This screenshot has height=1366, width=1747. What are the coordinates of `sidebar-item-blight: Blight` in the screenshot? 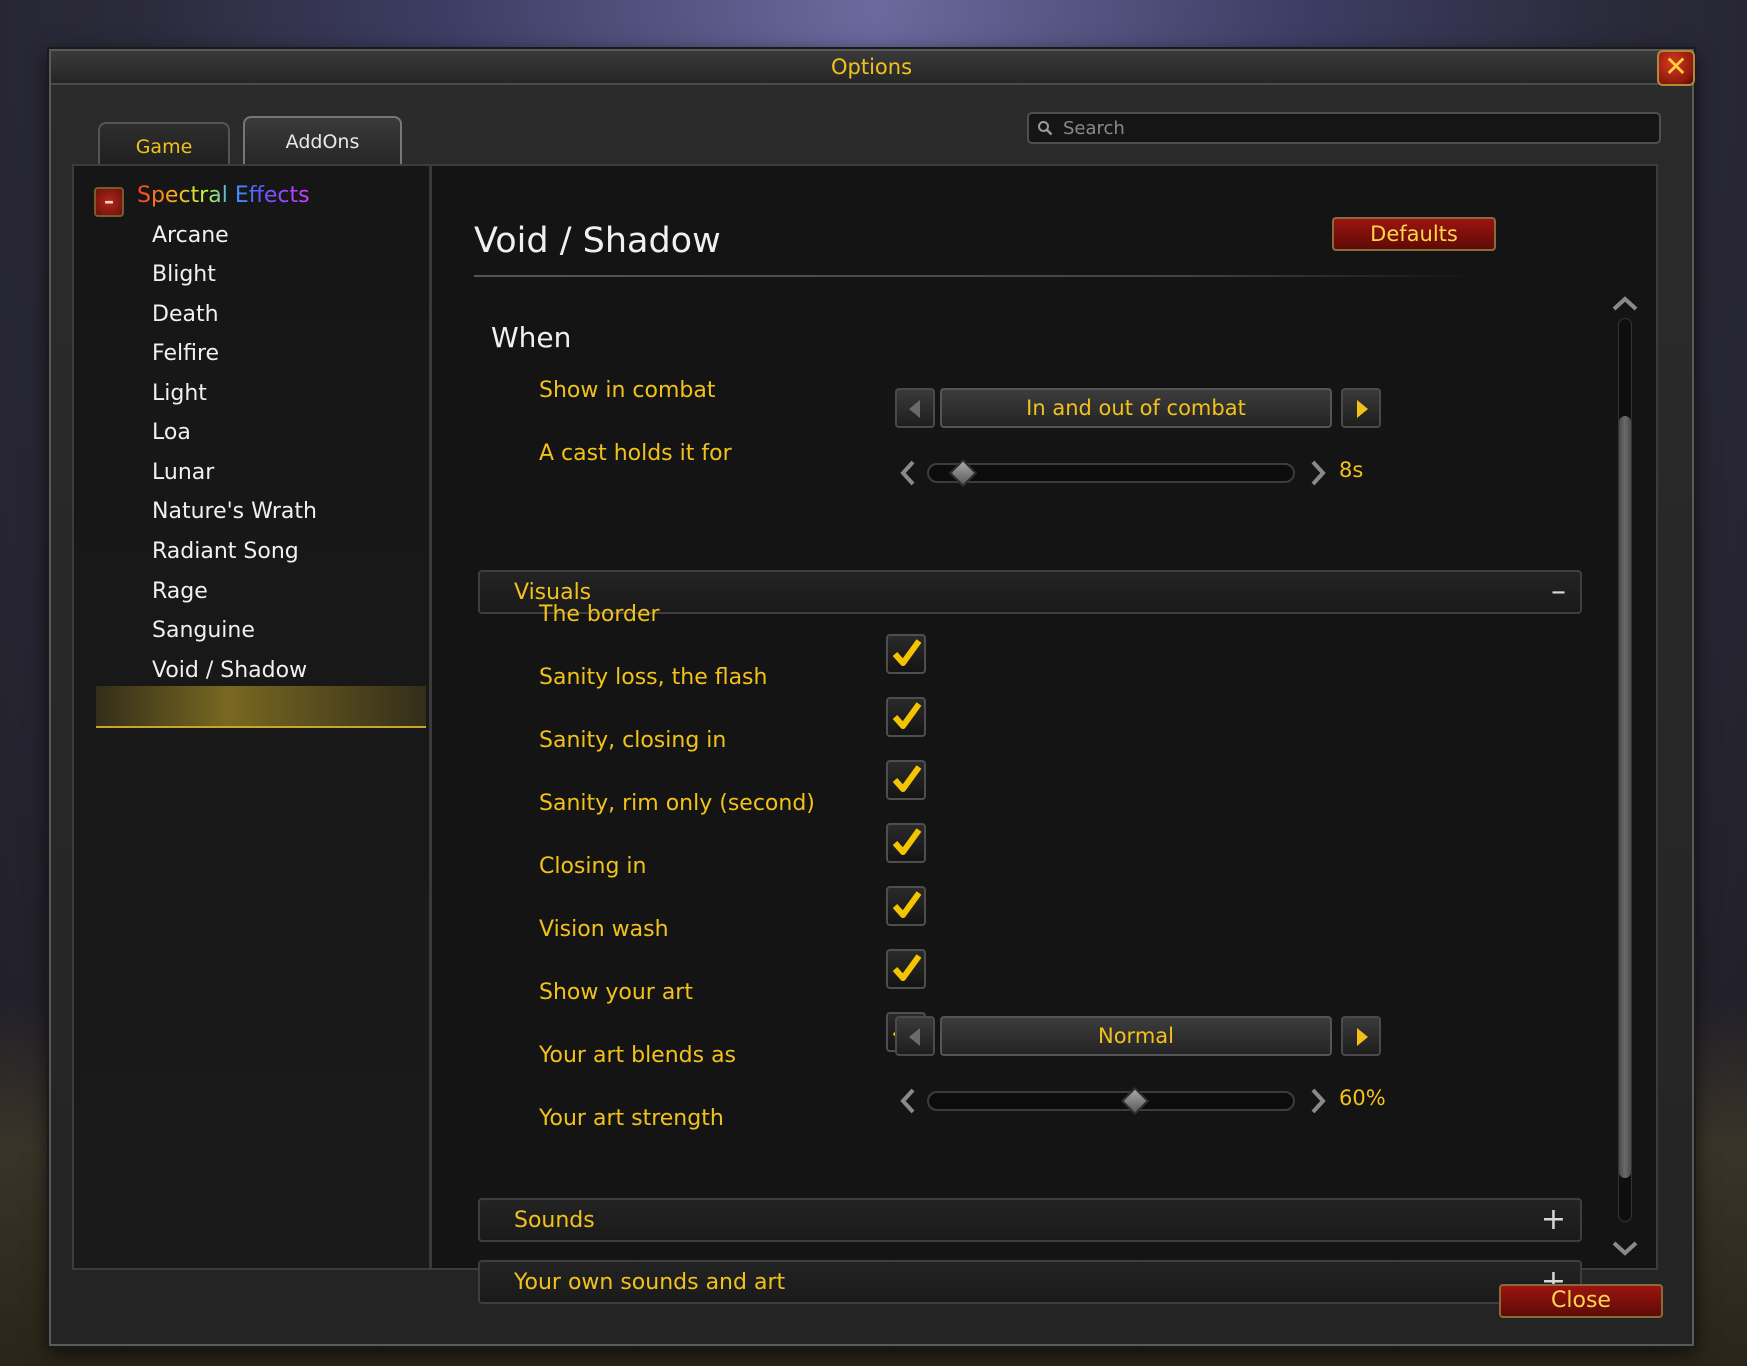 It's located at (184, 274).